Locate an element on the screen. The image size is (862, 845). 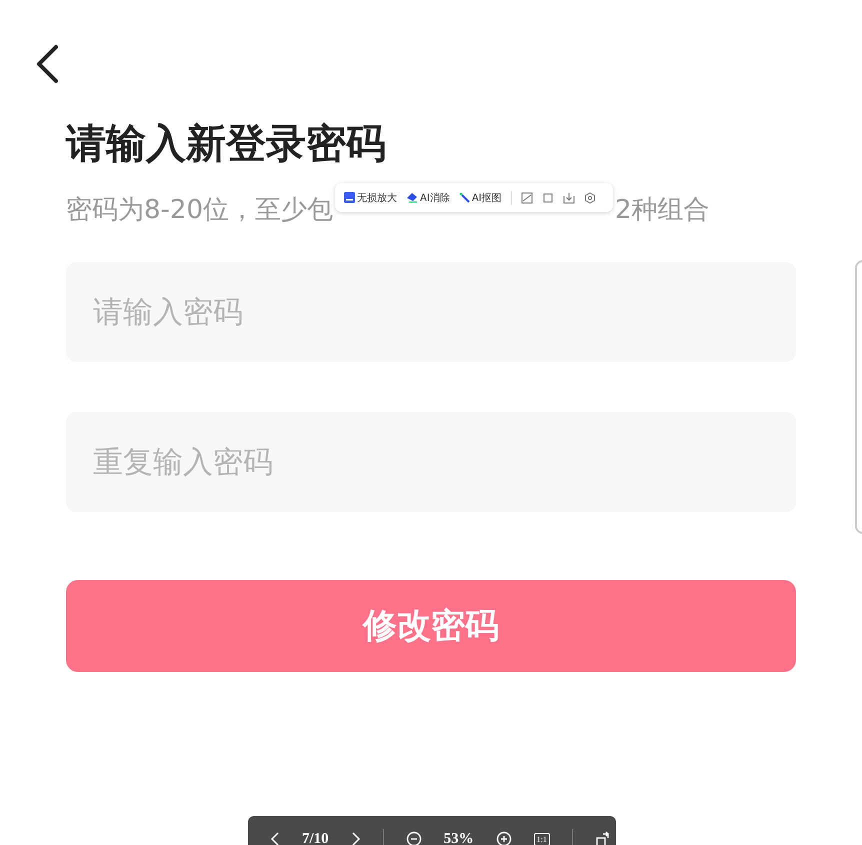
eraser-icon is located at coordinates (412, 197).